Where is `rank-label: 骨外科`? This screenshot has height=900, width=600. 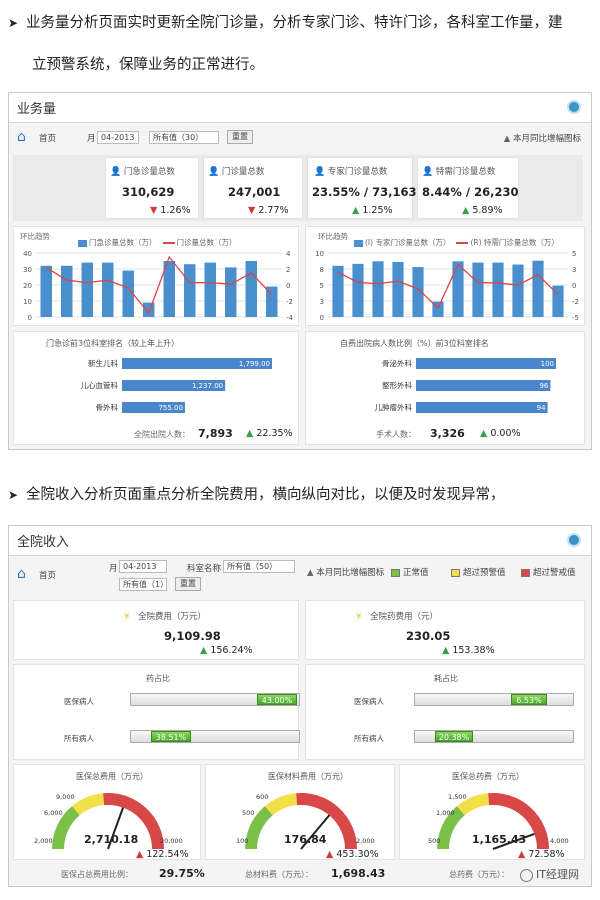 rank-label: 骨外科 is located at coordinates (107, 407).